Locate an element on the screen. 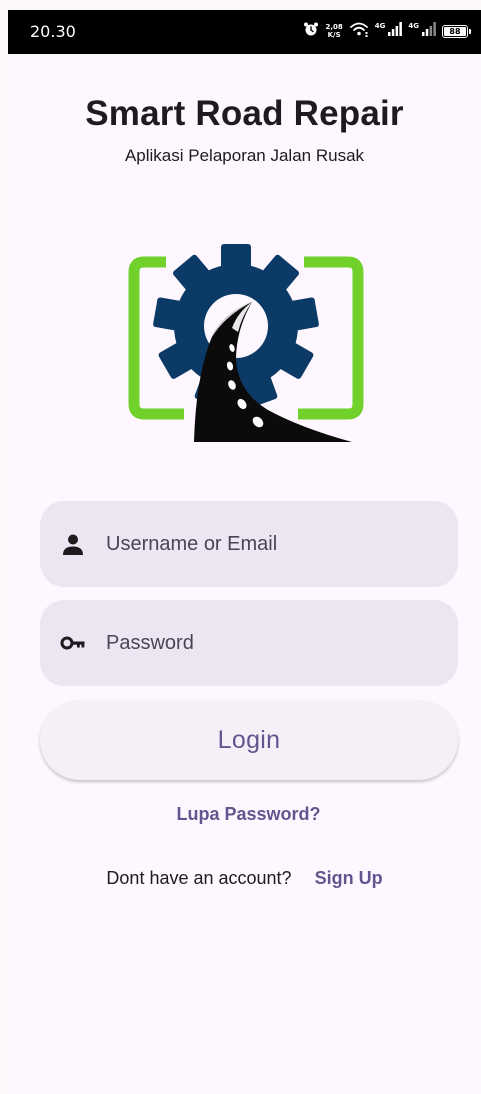 The image size is (481, 1094). sim1-network-label: 4G is located at coordinates (380, 26).